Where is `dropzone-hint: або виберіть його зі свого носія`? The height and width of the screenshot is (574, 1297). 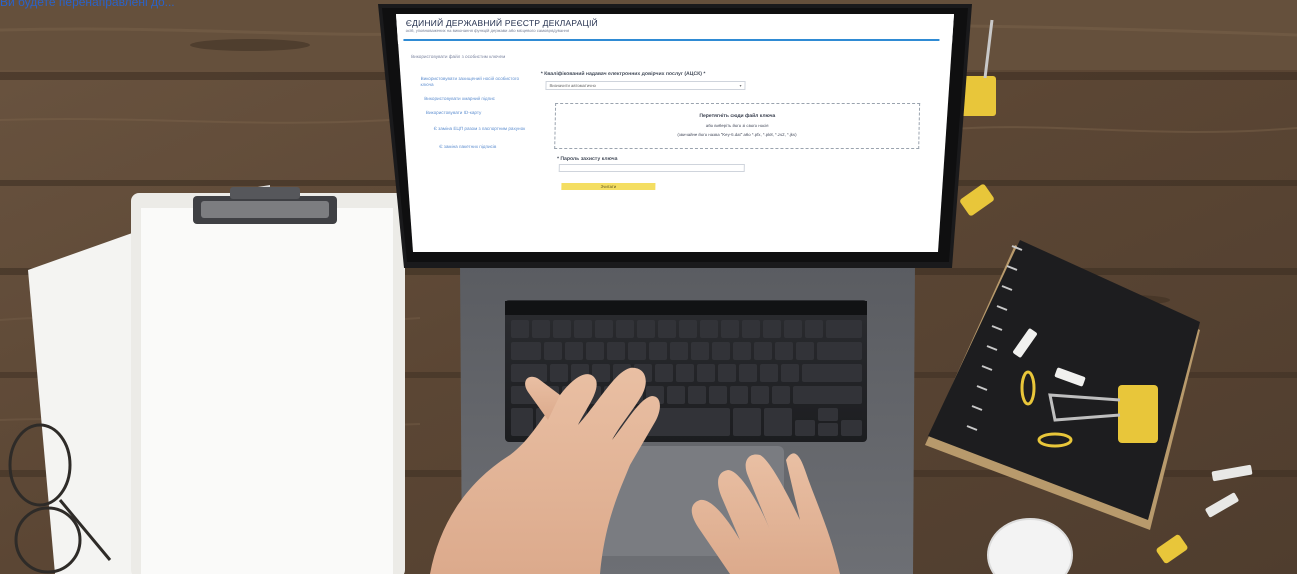 dropzone-hint: або виберіть його зі свого носія is located at coordinates (737, 125).